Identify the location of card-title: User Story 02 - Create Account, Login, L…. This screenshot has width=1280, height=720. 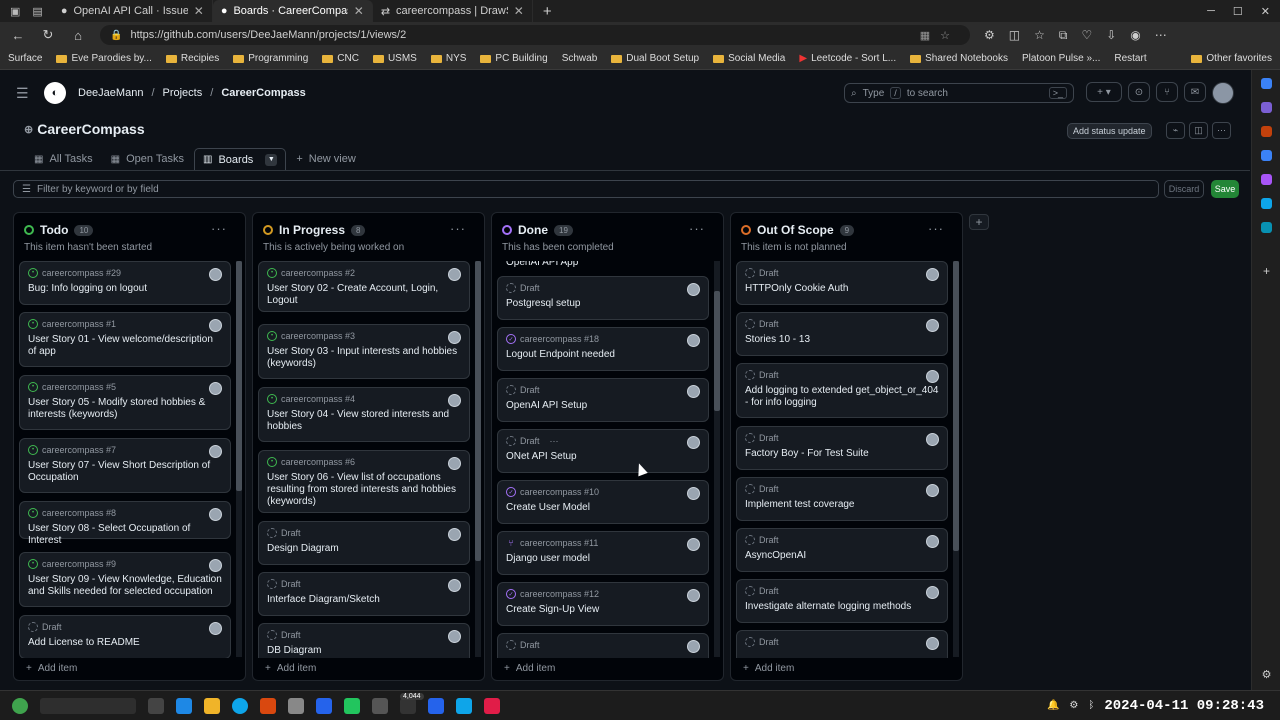
(364, 295).